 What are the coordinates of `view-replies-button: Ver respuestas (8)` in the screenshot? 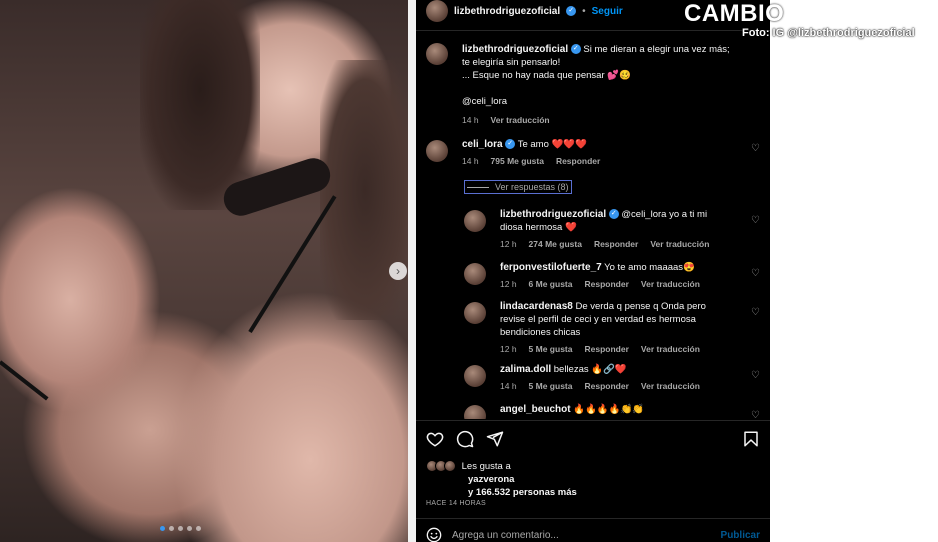 It's located at (518, 187).